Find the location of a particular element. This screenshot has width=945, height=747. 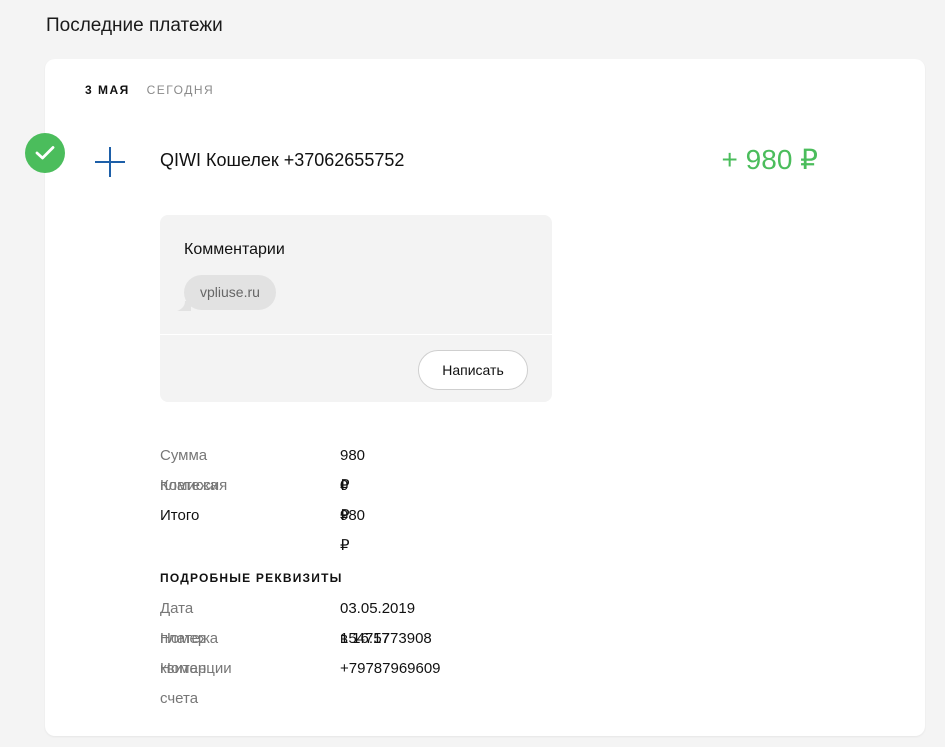

plus-icon is located at coordinates (110, 162).